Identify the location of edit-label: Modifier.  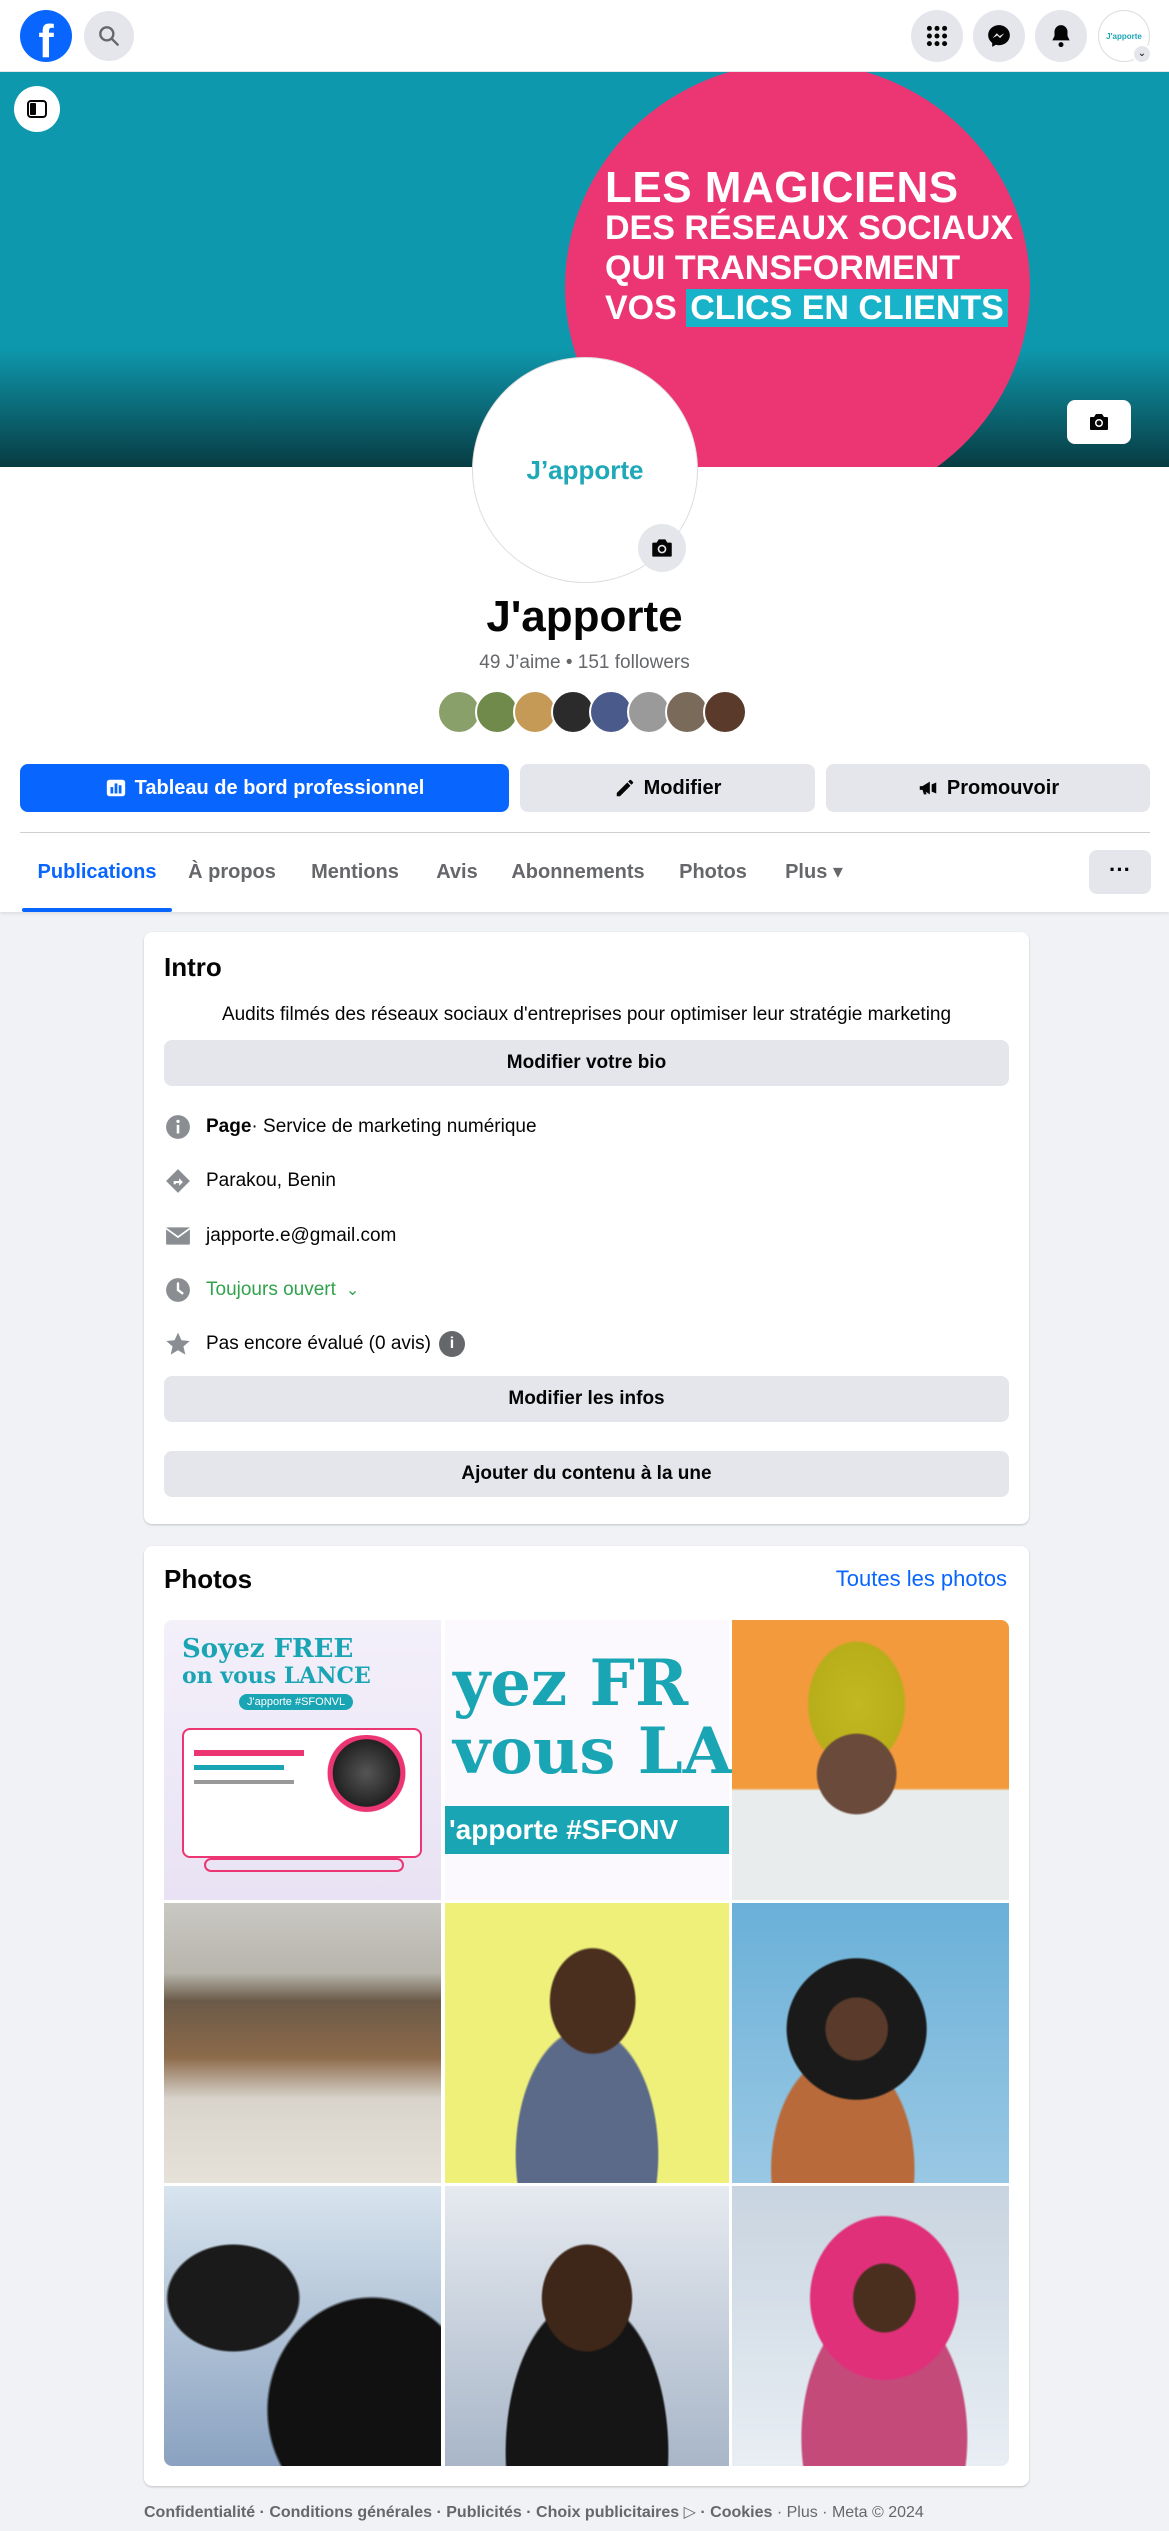
(682, 787).